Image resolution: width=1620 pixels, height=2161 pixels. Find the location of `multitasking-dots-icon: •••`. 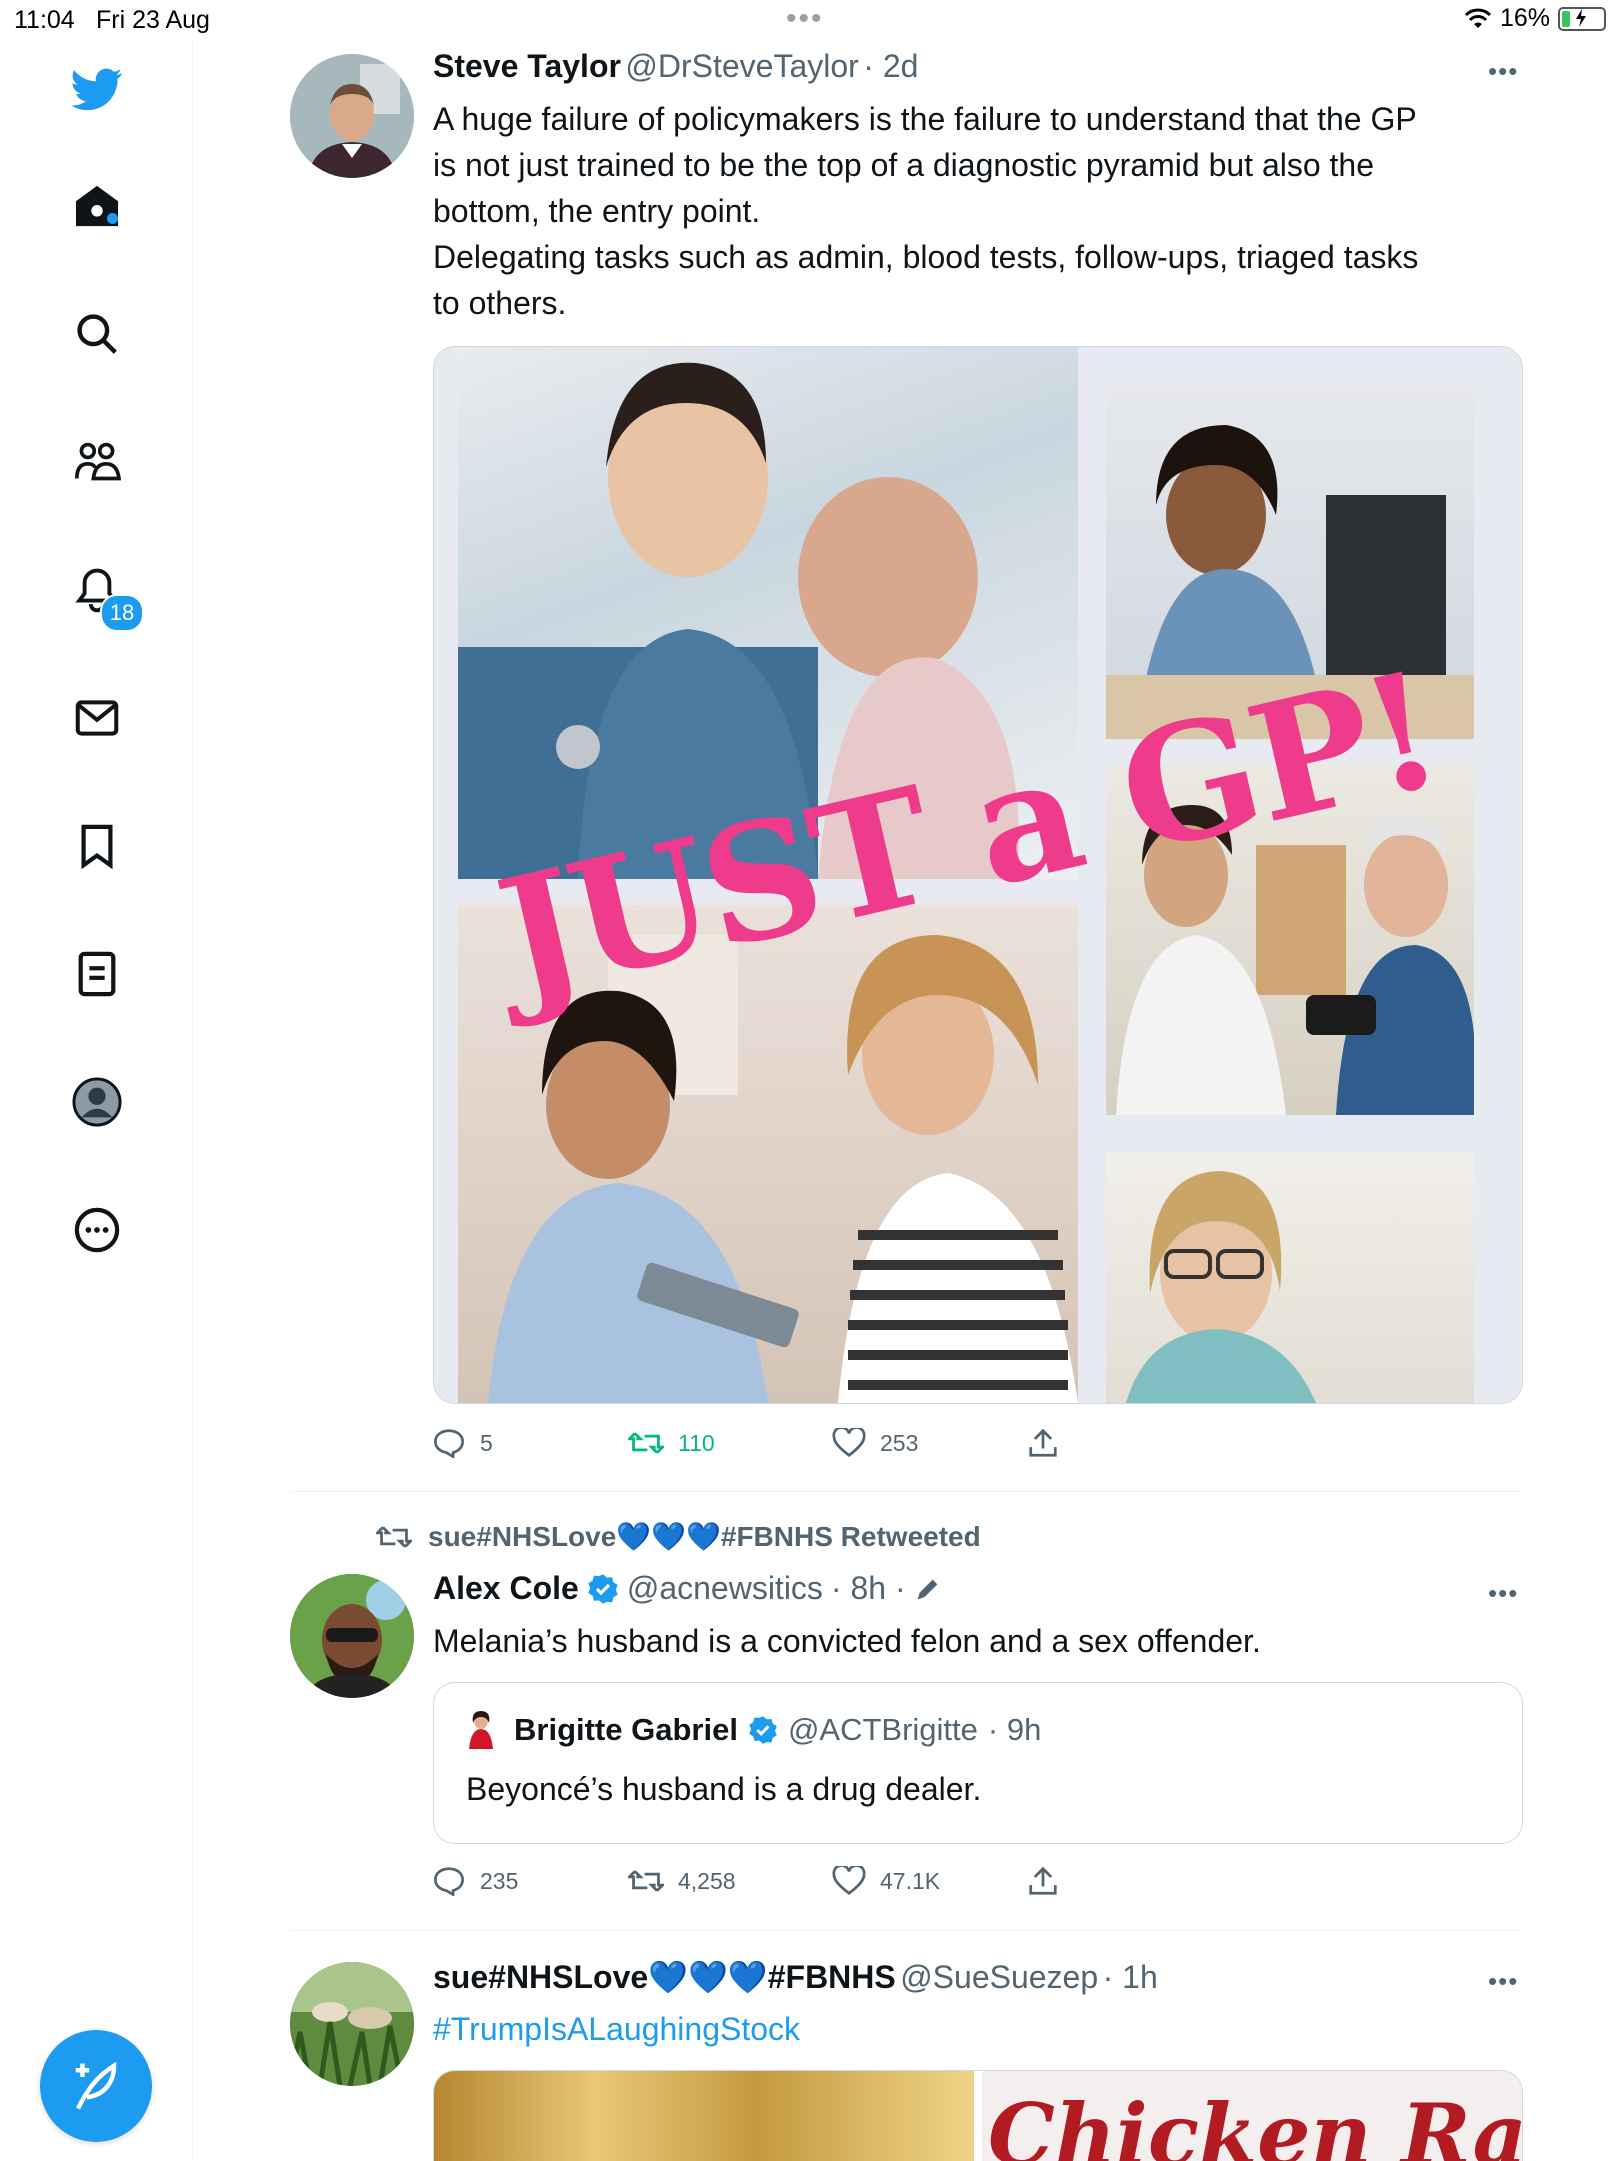

multitasking-dots-icon: ••• is located at coordinates (805, 19).